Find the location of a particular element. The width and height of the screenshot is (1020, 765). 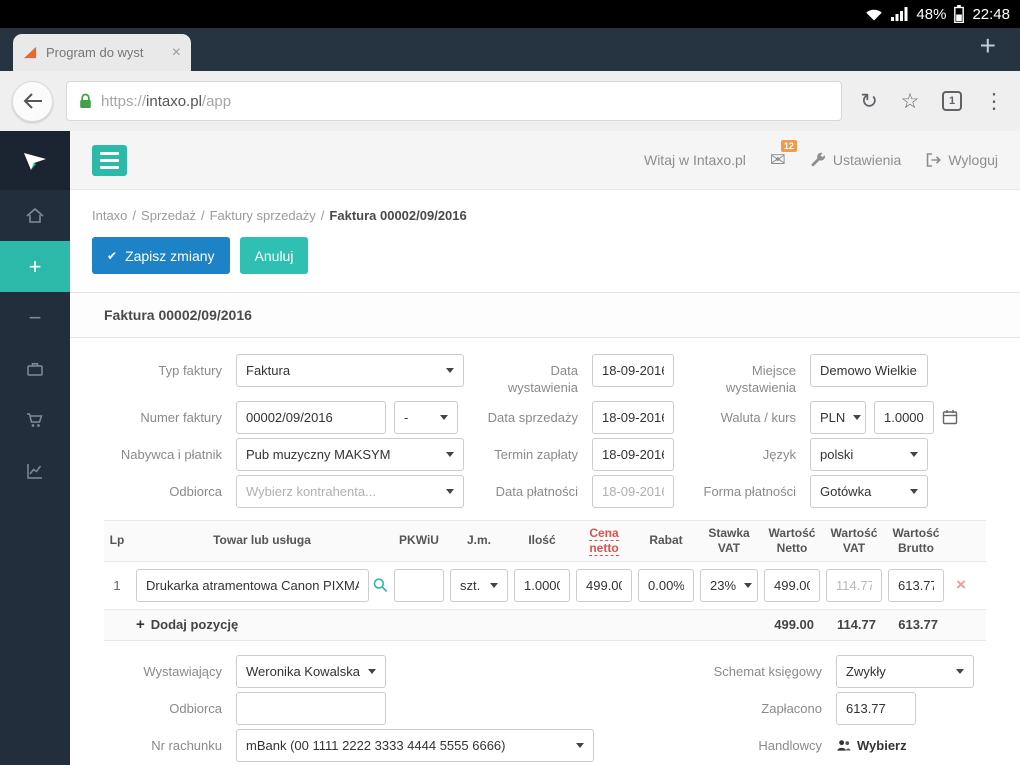

data-platnosci-input is located at coordinates (633, 491).